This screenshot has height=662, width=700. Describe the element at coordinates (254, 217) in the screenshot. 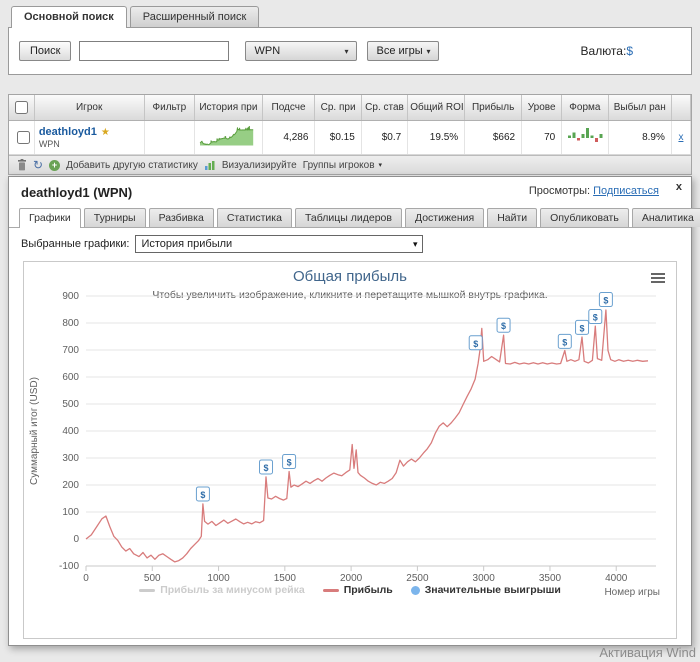

I see `player-tab-3: Статистика` at that location.